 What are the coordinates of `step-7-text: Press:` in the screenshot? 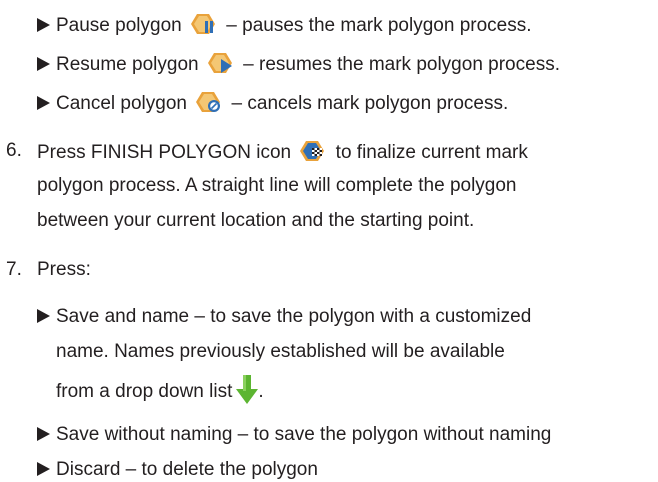 It's located at (64, 269).